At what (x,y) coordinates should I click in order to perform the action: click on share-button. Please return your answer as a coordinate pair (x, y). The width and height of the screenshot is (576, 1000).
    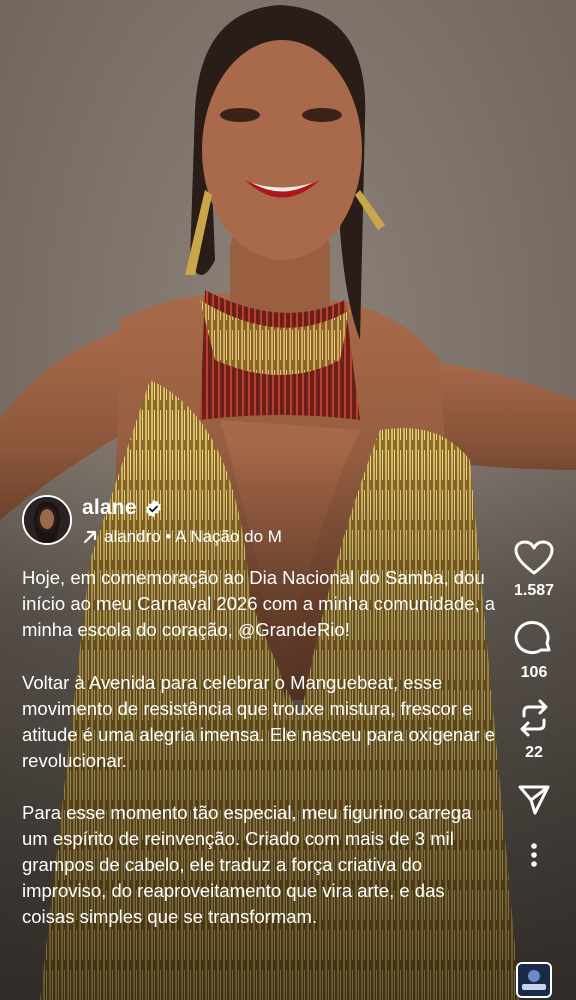
    Looking at the image, I should click on (534, 800).